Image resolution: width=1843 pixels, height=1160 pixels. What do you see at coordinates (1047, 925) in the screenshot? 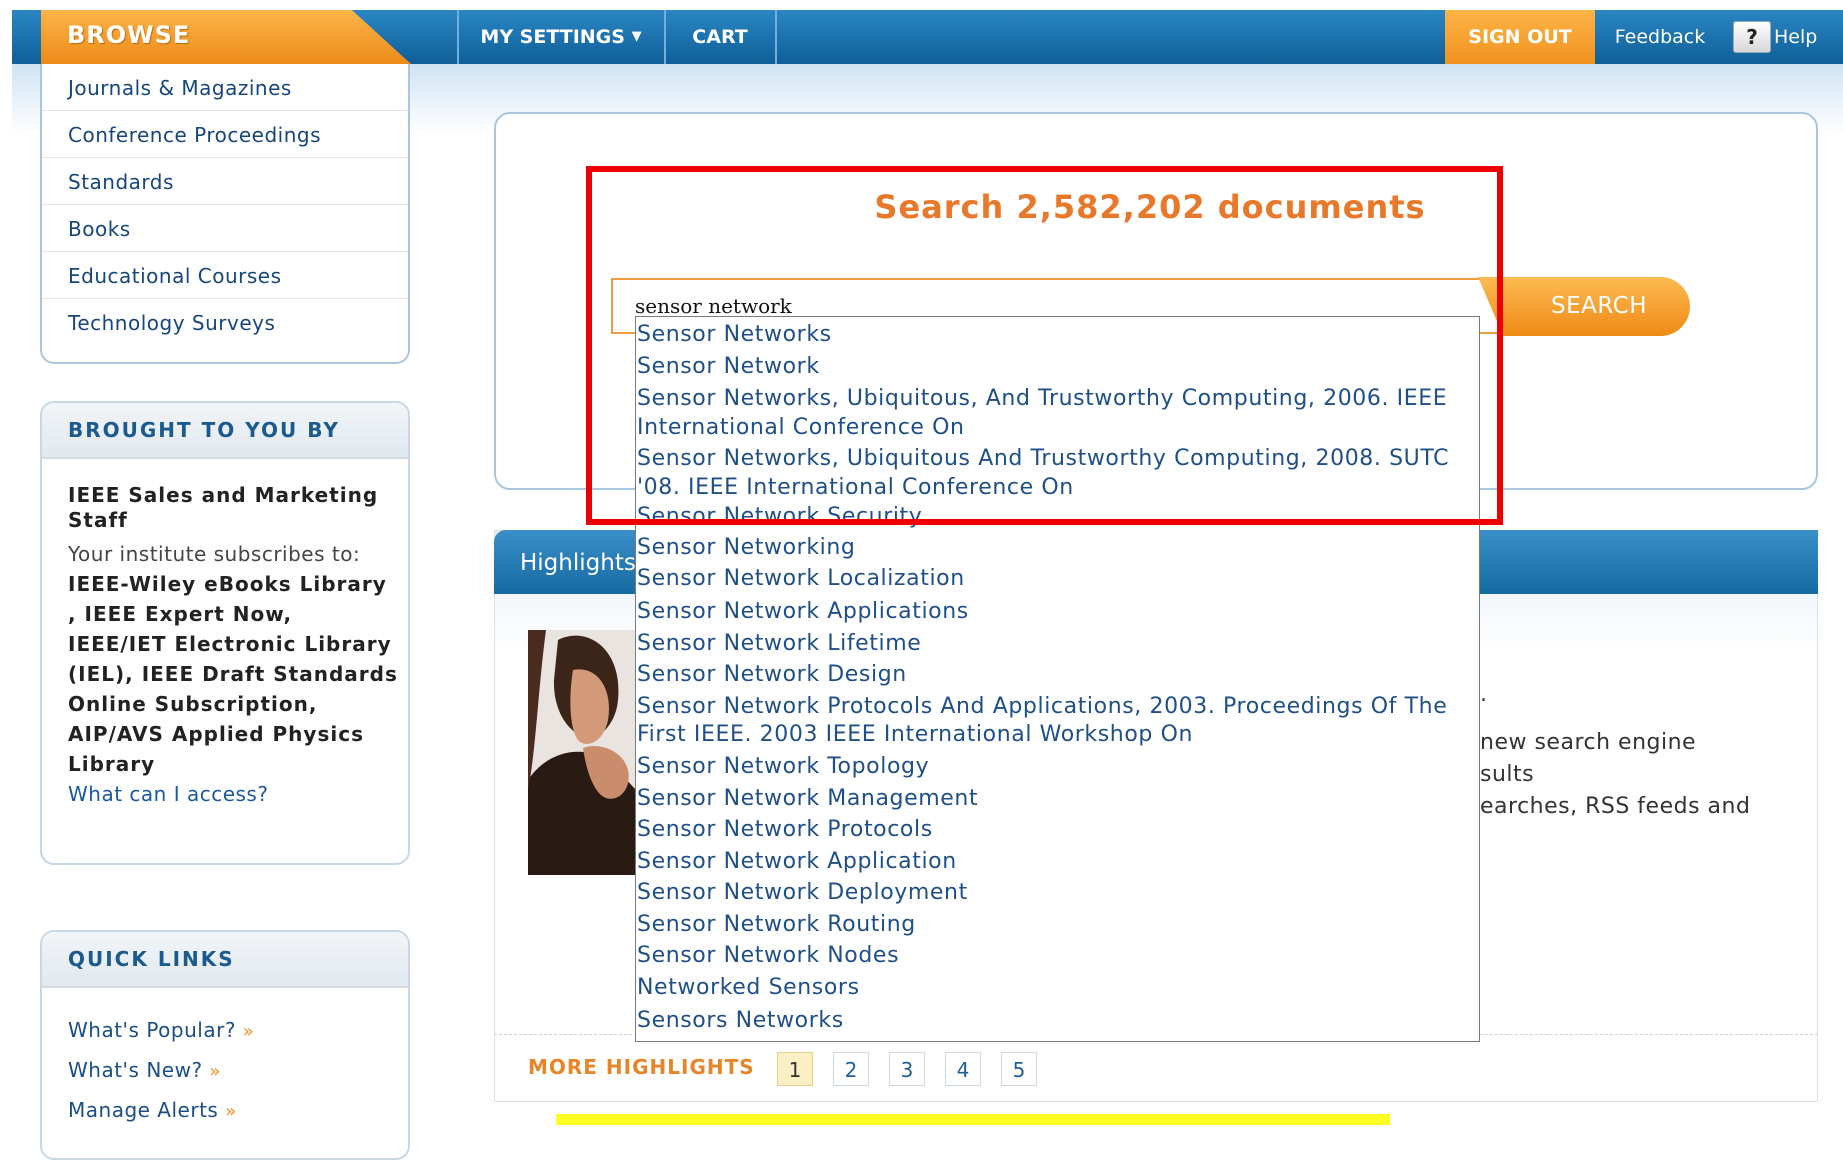
I see `suggestion-item: Sensor Network Routing` at bounding box center [1047, 925].